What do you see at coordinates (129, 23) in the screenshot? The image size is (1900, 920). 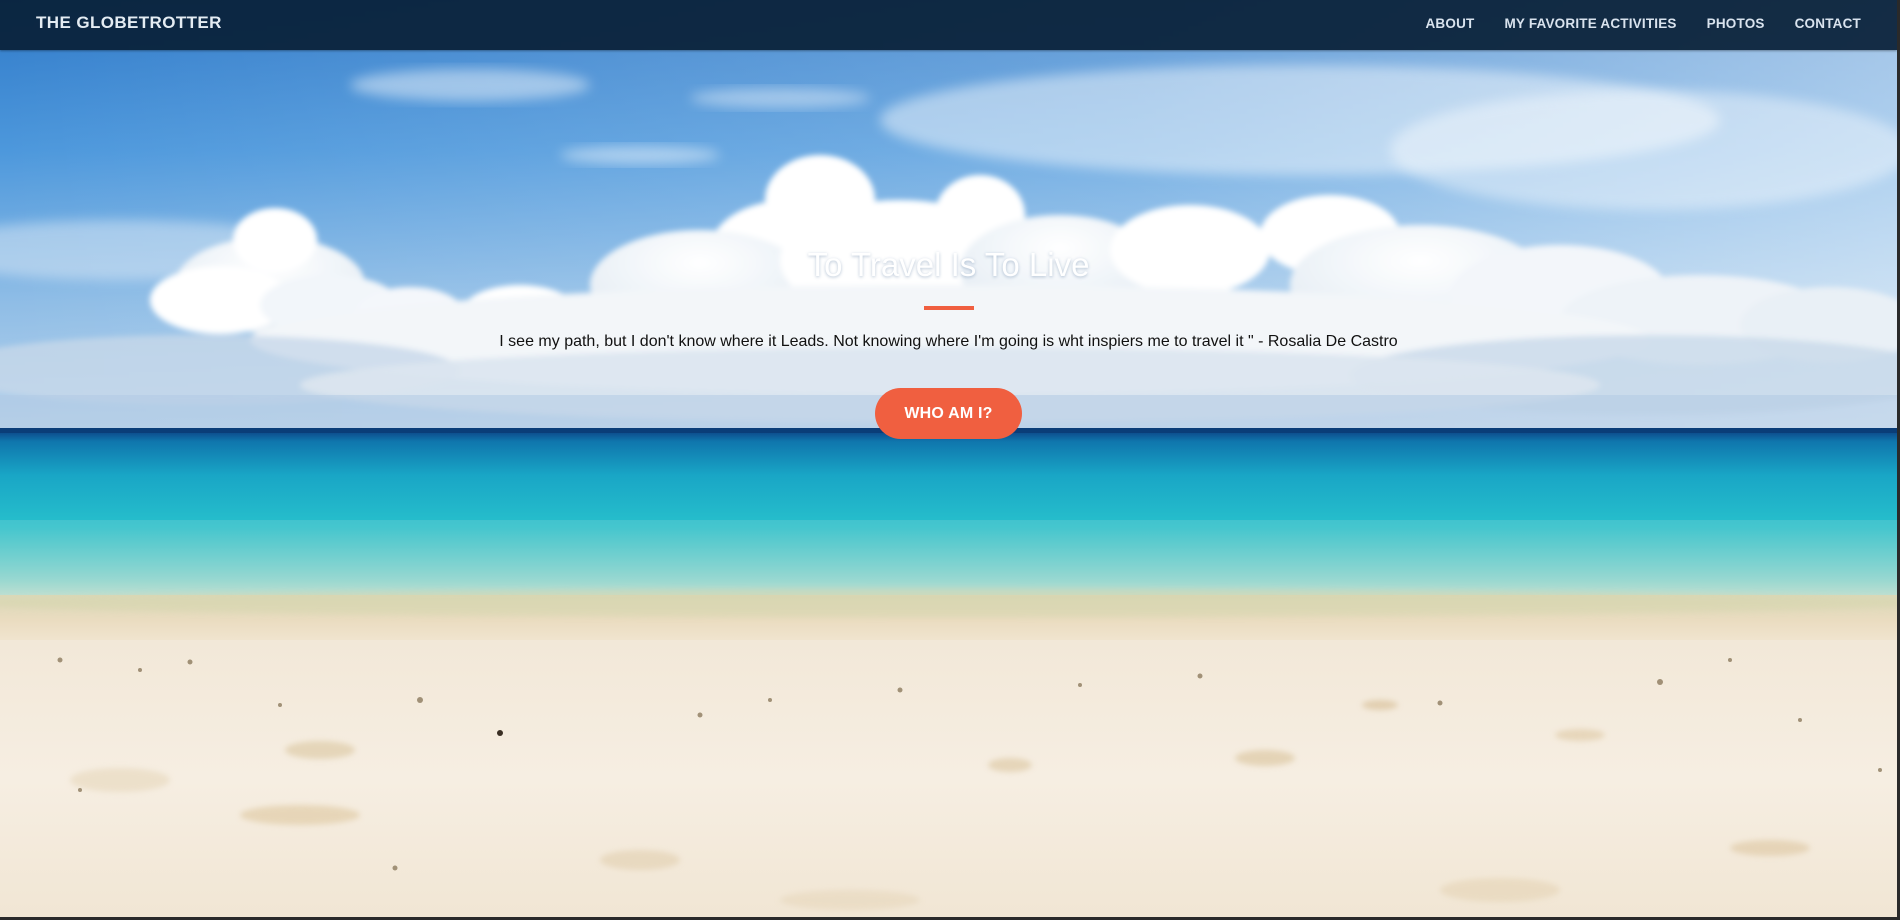 I see `brand-link: THE GLOBETROTTER` at bounding box center [129, 23].